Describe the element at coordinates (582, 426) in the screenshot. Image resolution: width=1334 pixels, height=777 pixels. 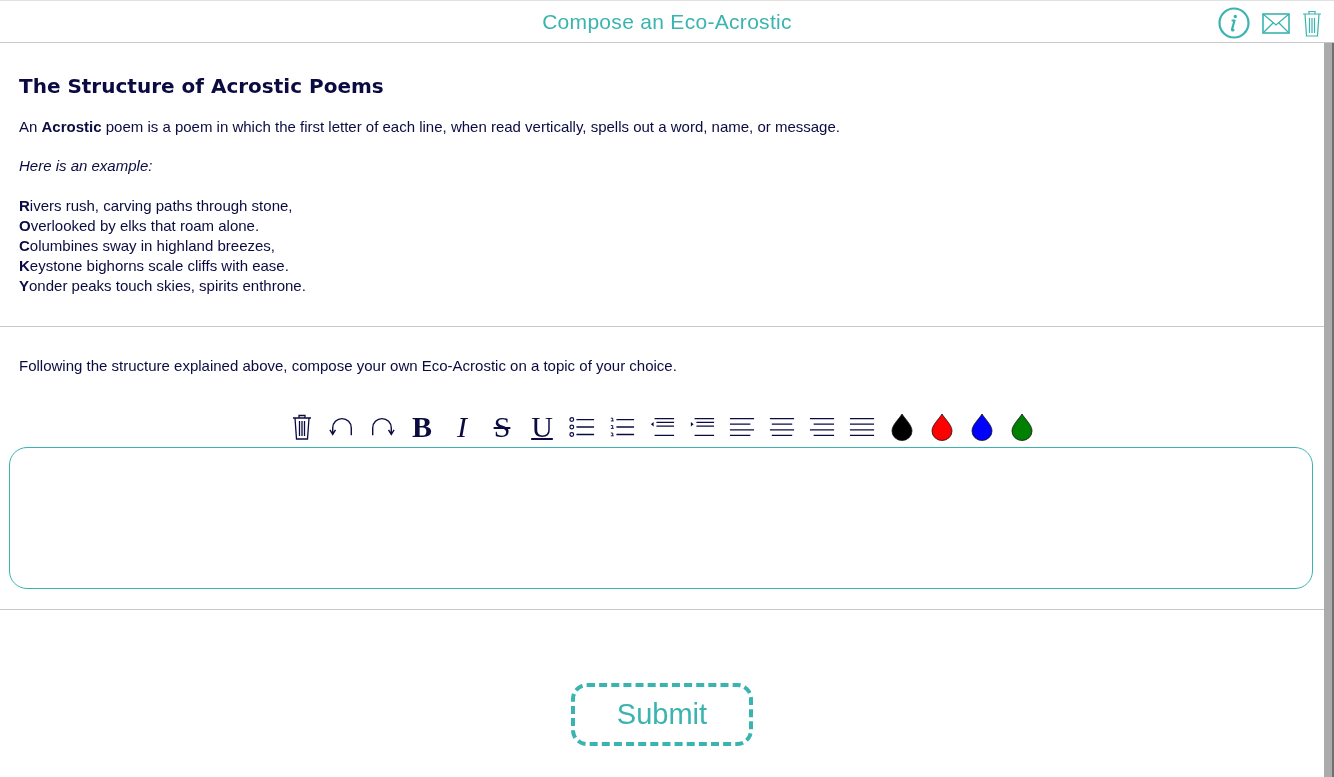
I see `bulleted-list-icon` at that location.